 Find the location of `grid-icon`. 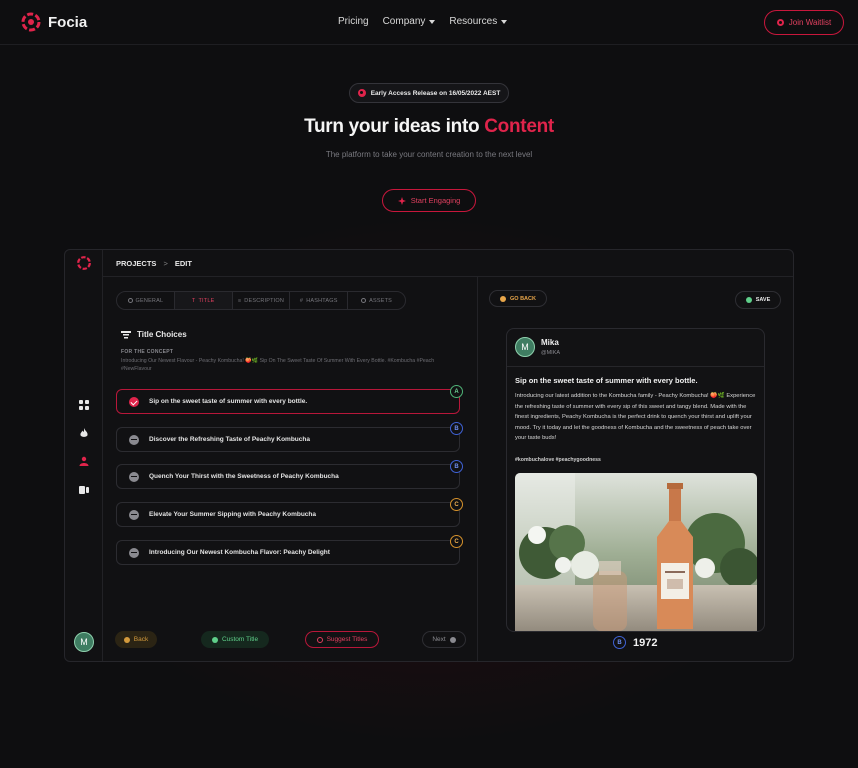

grid-icon is located at coordinates (84, 405).